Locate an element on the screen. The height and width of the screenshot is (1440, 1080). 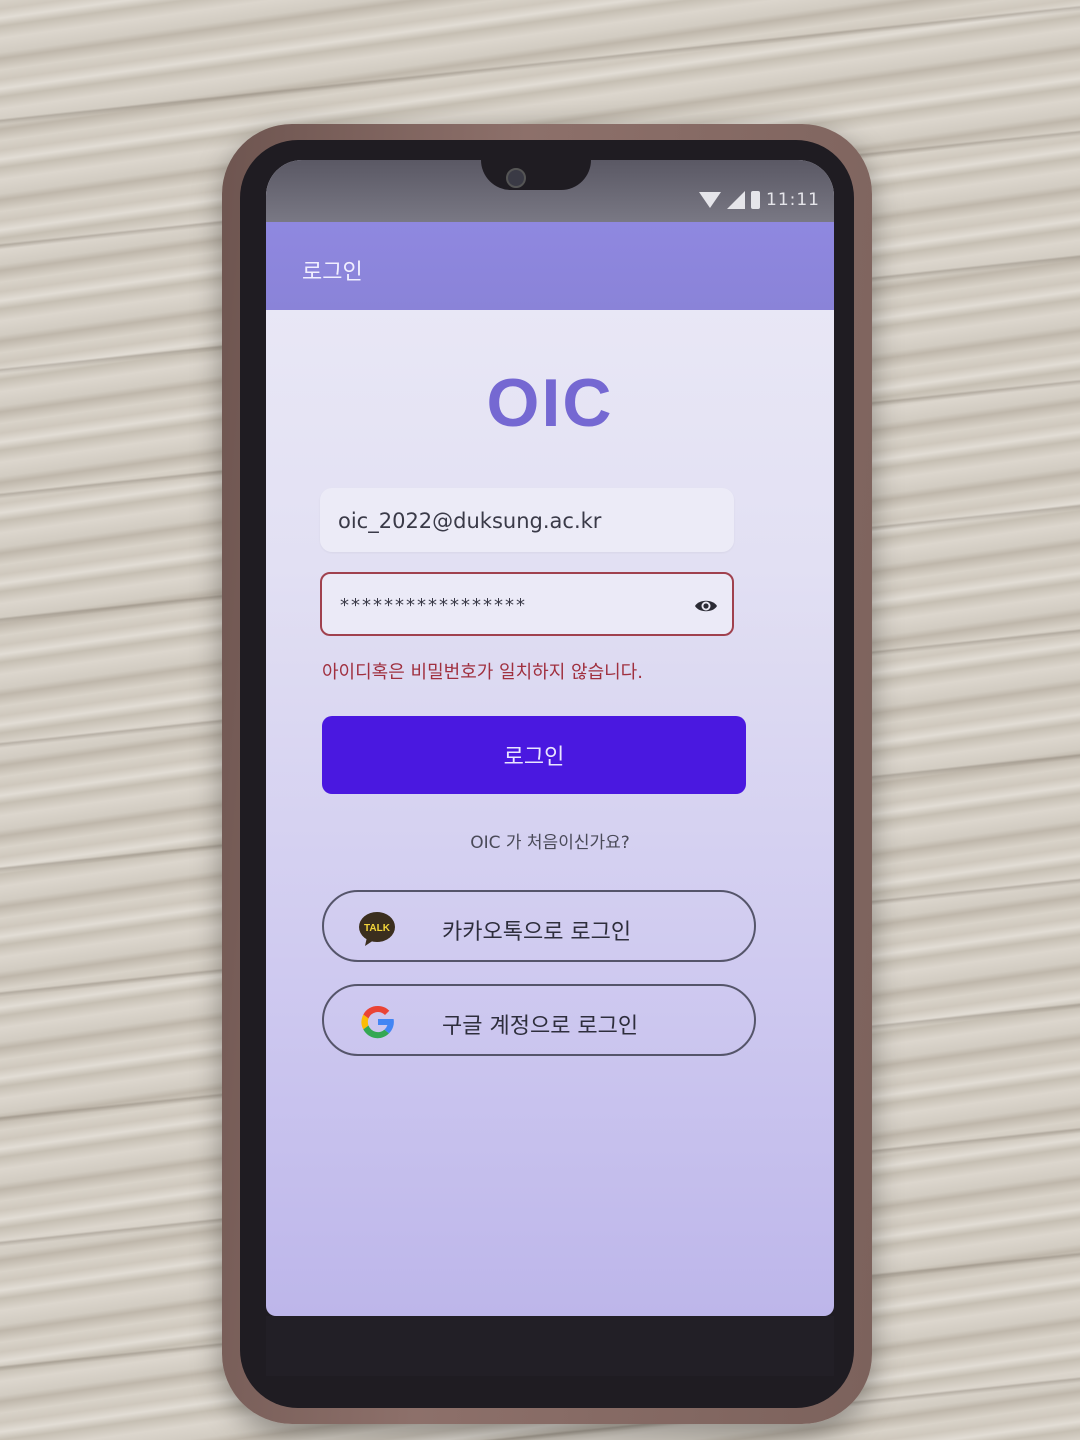
front-camera-icon is located at coordinates (516, 178).